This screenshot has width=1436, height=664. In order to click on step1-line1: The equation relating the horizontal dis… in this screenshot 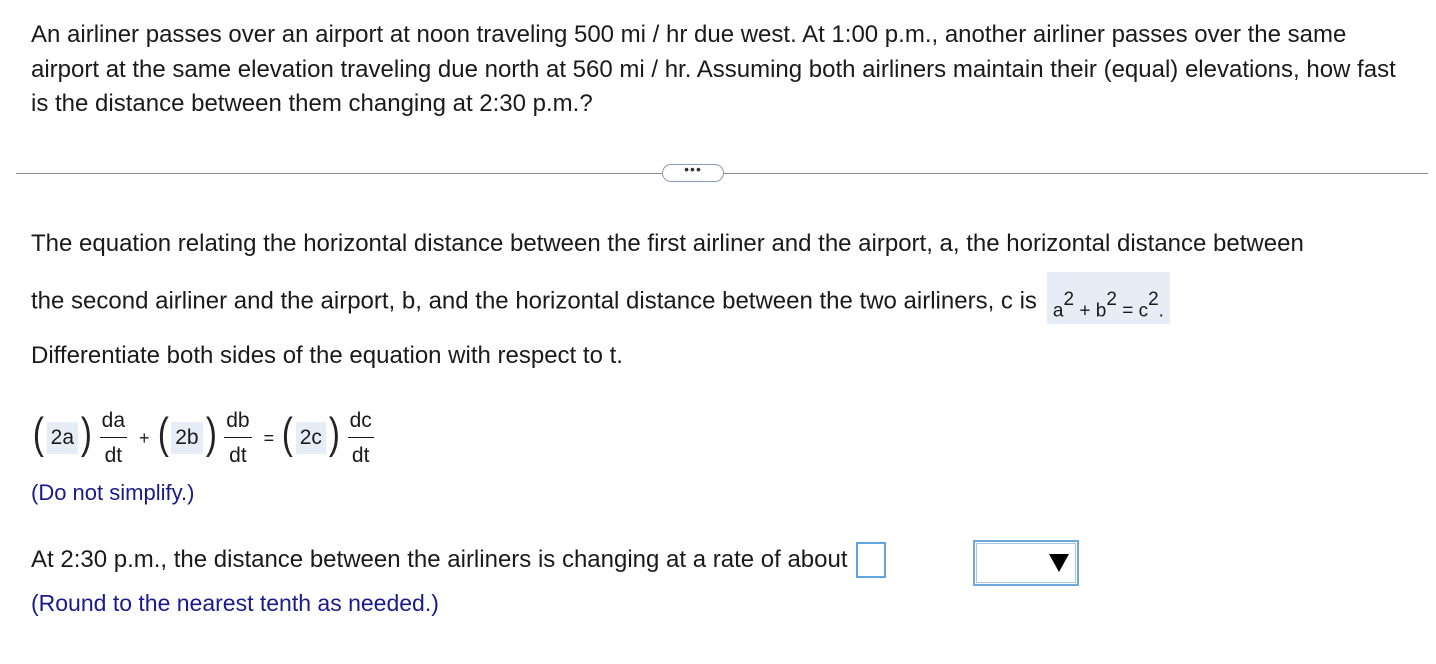, I will do `click(667, 243)`.